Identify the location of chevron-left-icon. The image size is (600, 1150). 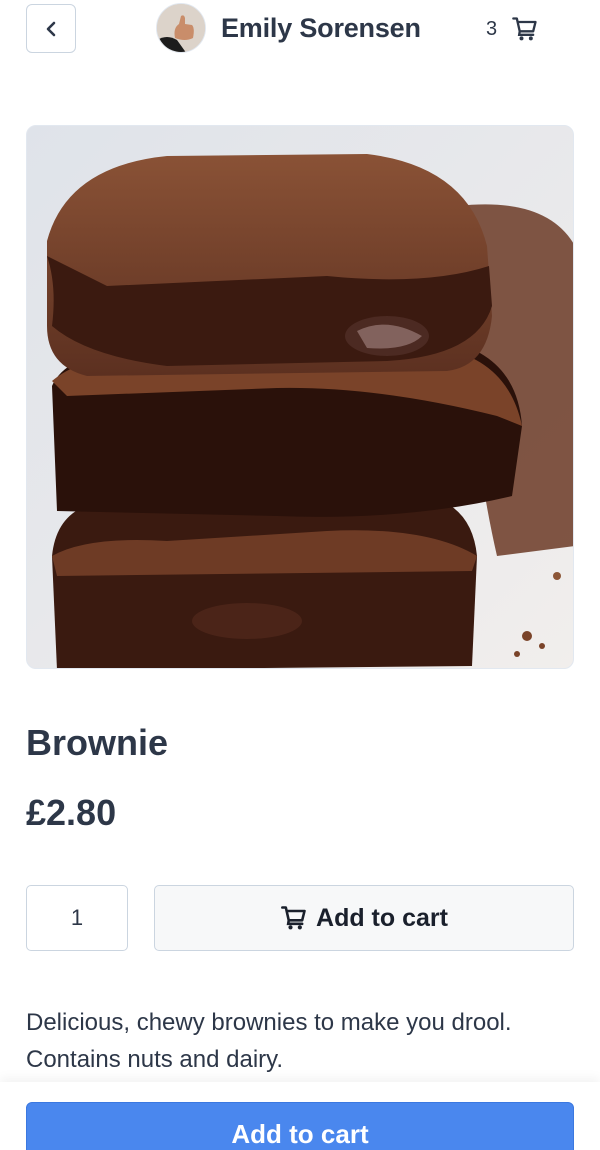
(51, 28).